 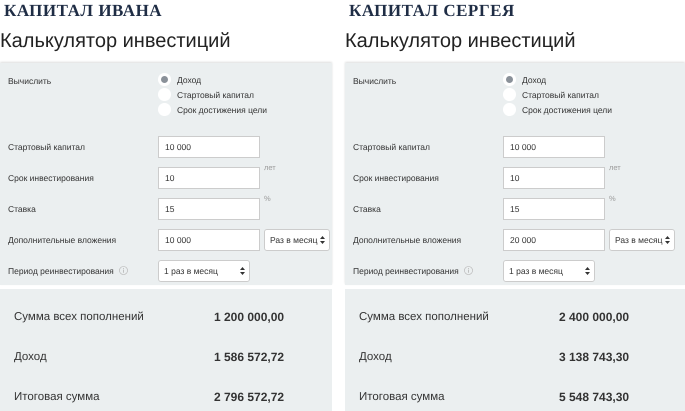 What do you see at coordinates (249, 397) in the screenshot?
I see `result-value: 2 796 572,72` at bounding box center [249, 397].